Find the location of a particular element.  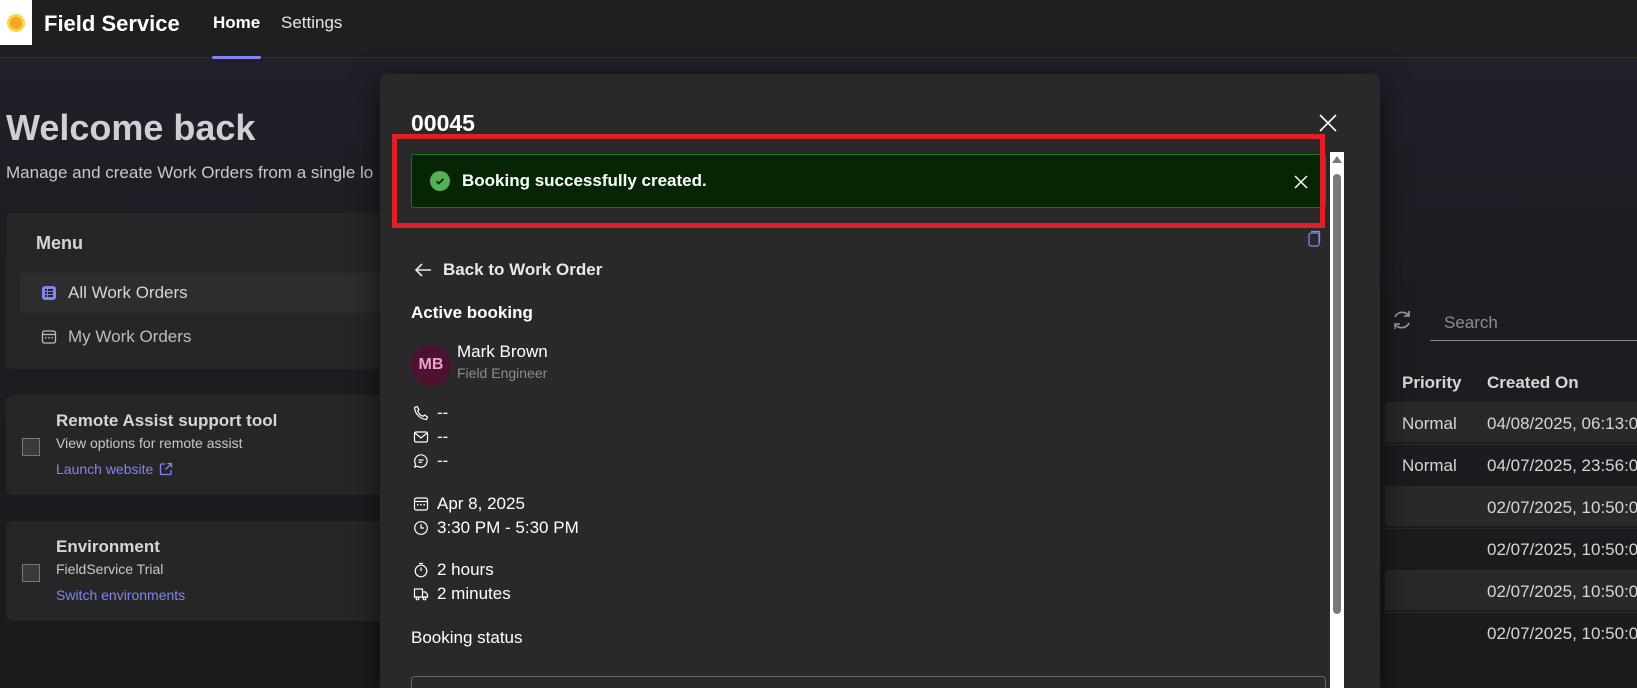

link-label: Switch environments is located at coordinates (121, 595).